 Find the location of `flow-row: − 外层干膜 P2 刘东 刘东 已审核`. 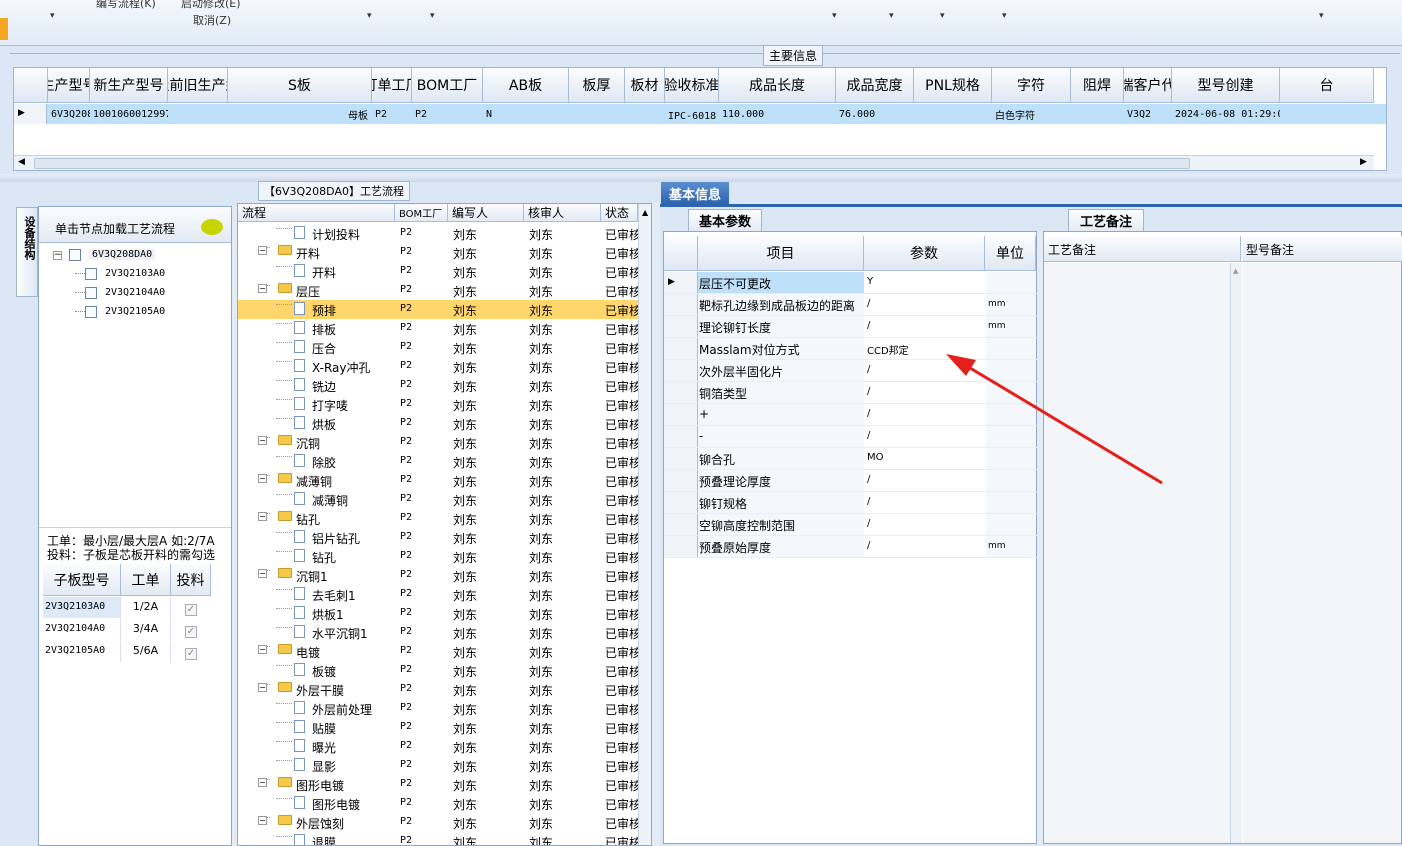

flow-row: − 外层干膜 P2 刘东 刘东 已审核 is located at coordinates (444, 689).